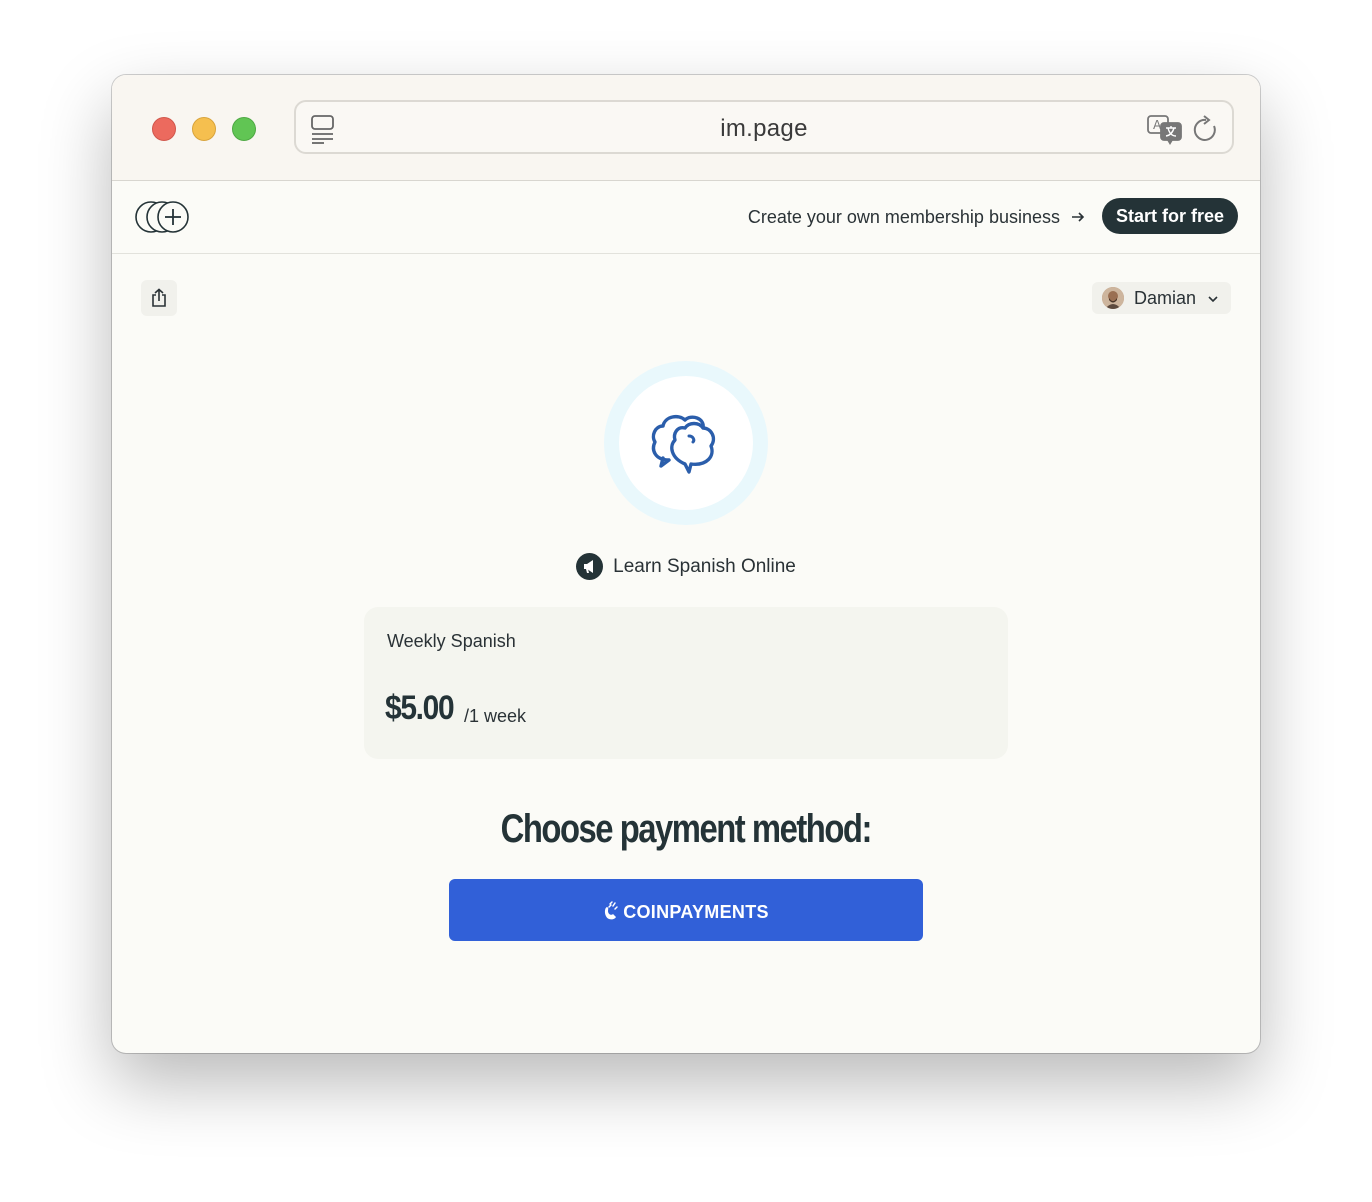 The image size is (1372, 1202). I want to click on share-icon, so click(159, 297).